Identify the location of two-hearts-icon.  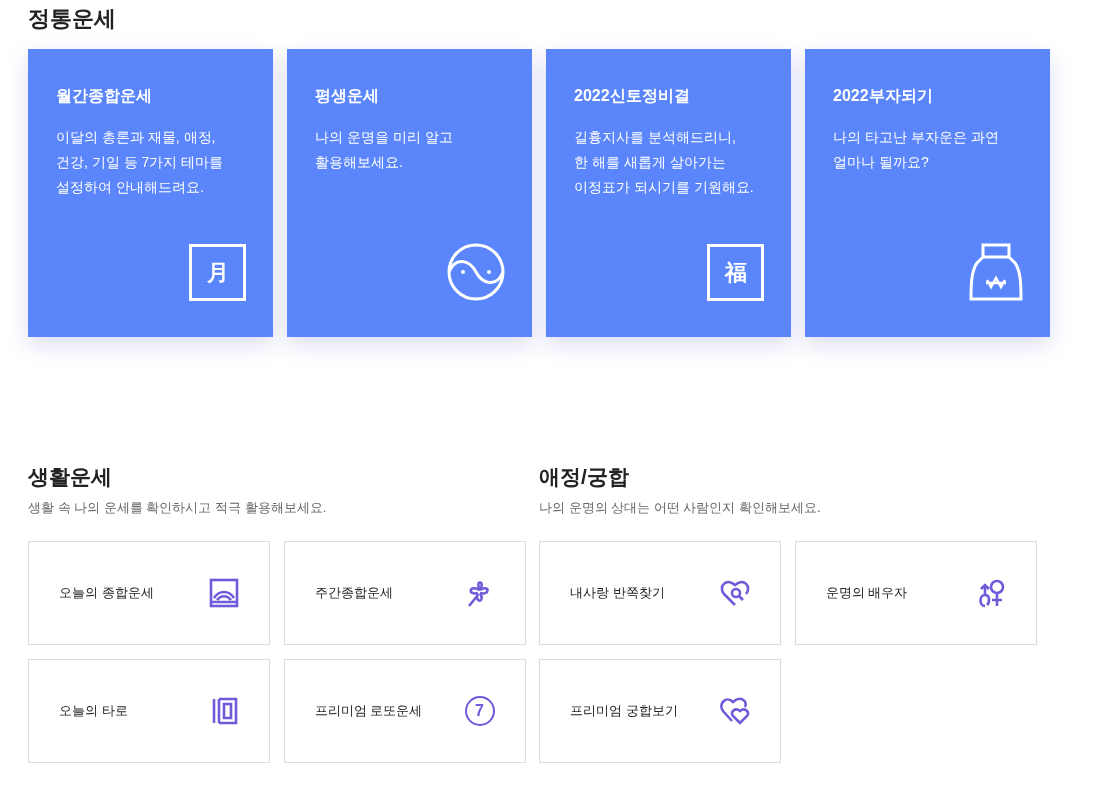
(735, 711).